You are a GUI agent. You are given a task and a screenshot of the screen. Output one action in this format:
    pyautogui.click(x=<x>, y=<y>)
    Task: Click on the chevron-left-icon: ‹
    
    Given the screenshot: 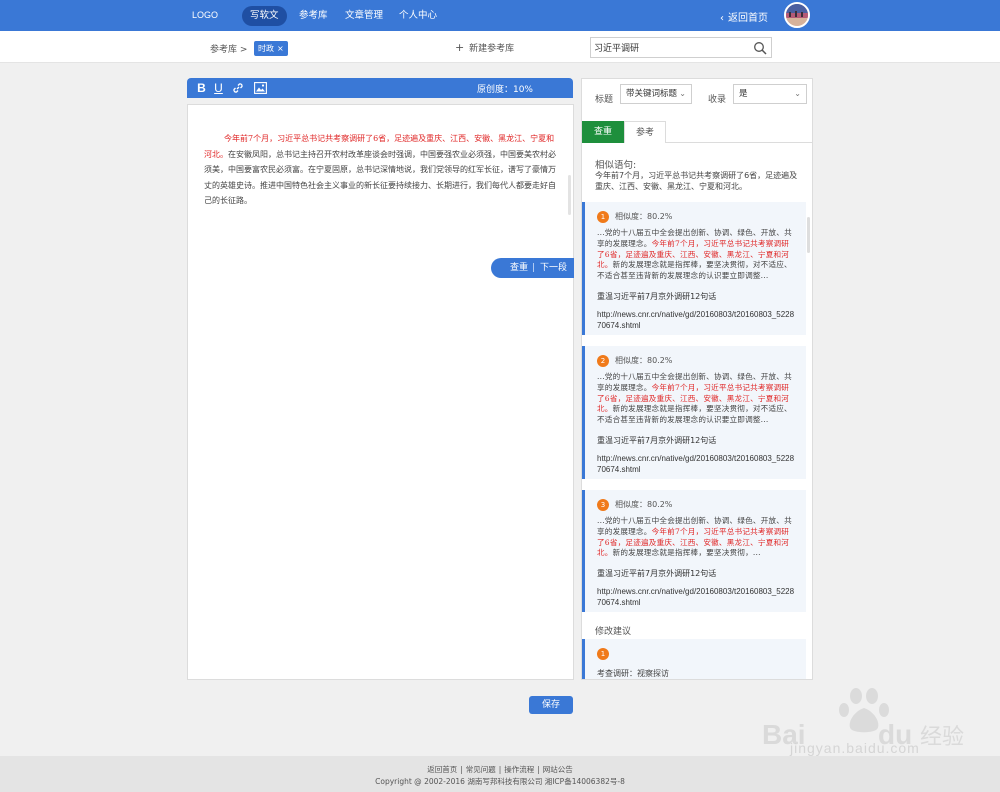 What is the action you would take?
    pyautogui.click(x=722, y=18)
    